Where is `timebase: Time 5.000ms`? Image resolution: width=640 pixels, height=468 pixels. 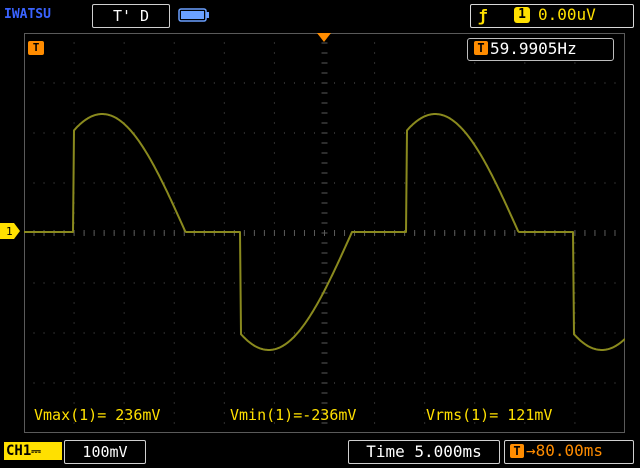
timebase: Time 5.000ms is located at coordinates (424, 452).